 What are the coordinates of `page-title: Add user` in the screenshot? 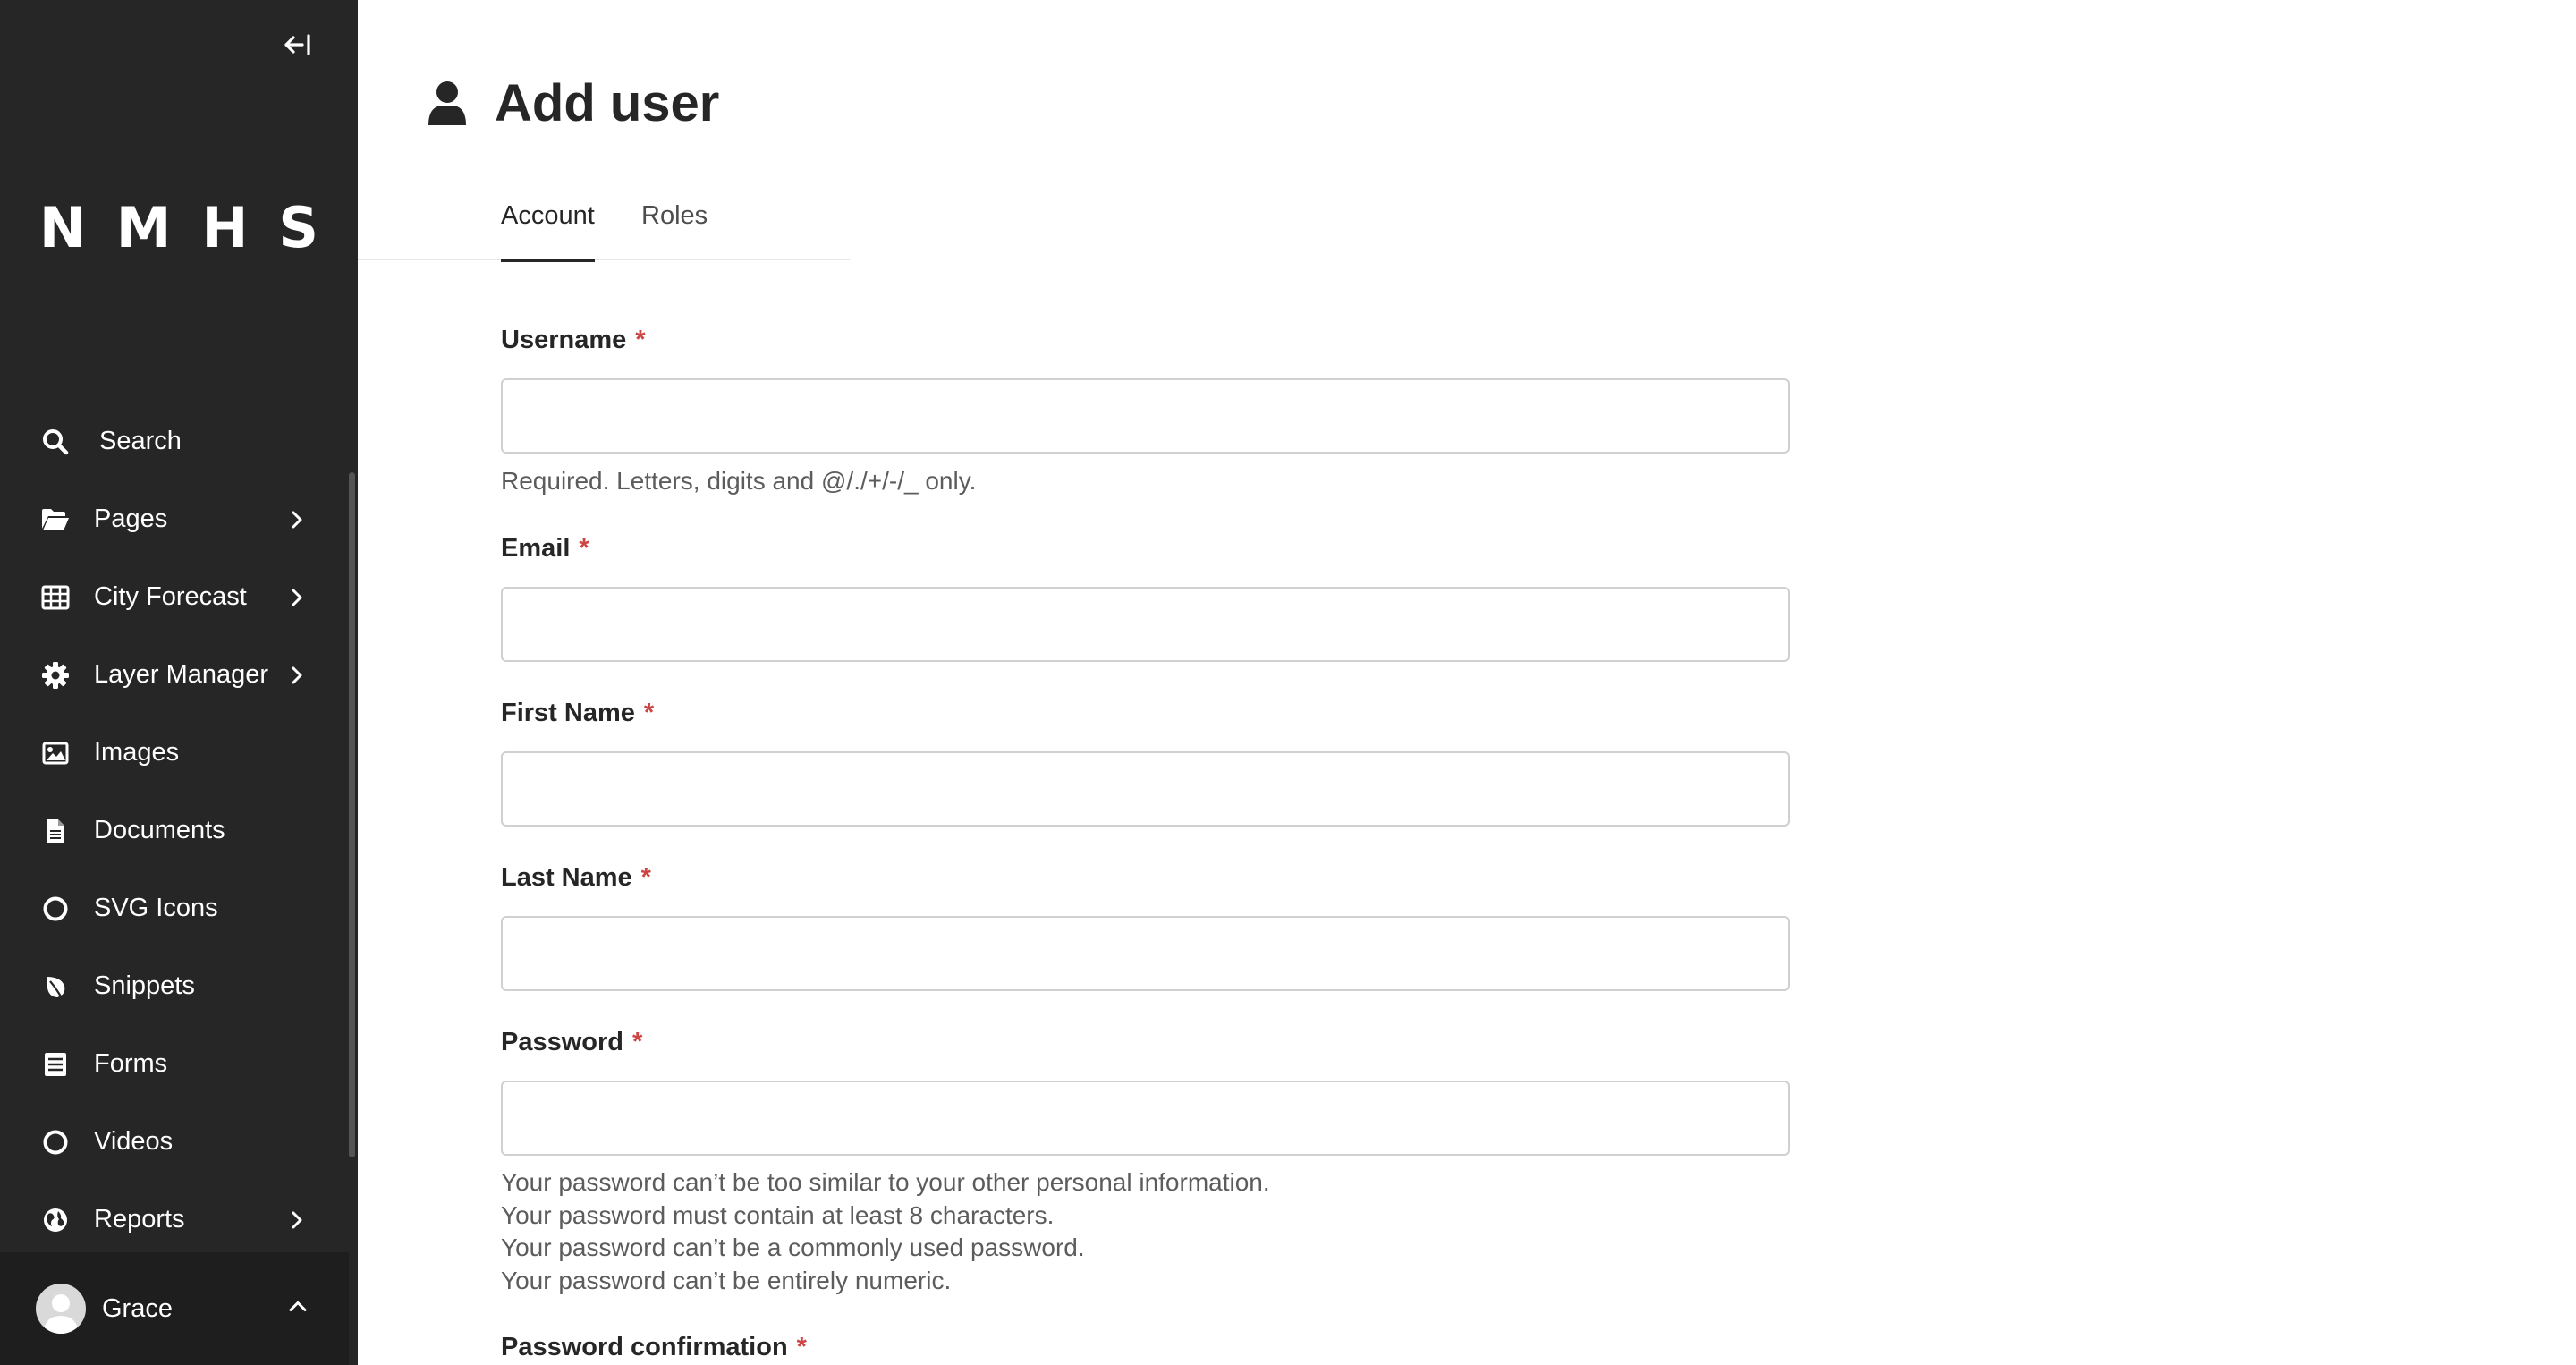 It's located at (607, 103).